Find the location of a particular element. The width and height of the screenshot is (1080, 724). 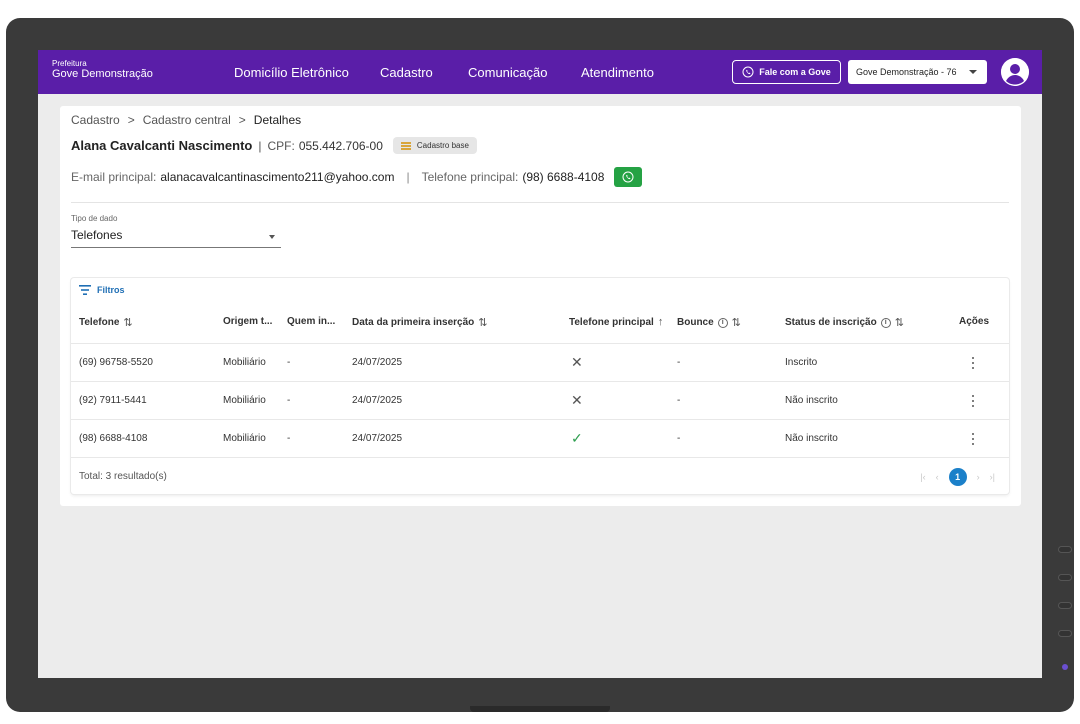

nav-domicilio-eletronico: Domicílio Eletrônico is located at coordinates (291, 72).